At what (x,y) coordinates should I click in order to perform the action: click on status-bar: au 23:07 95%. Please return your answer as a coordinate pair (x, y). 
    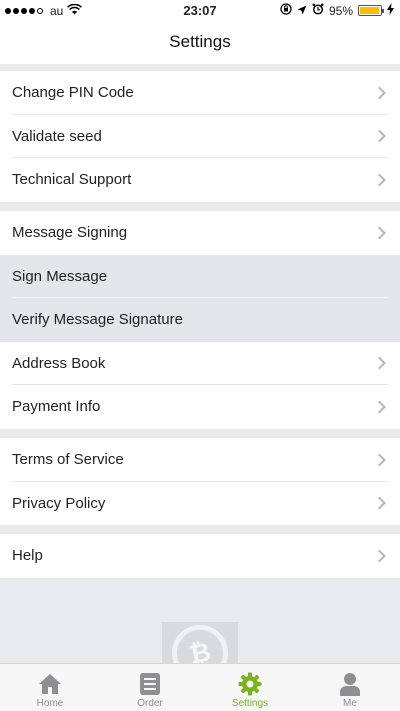
    Looking at the image, I should click on (200, 10).